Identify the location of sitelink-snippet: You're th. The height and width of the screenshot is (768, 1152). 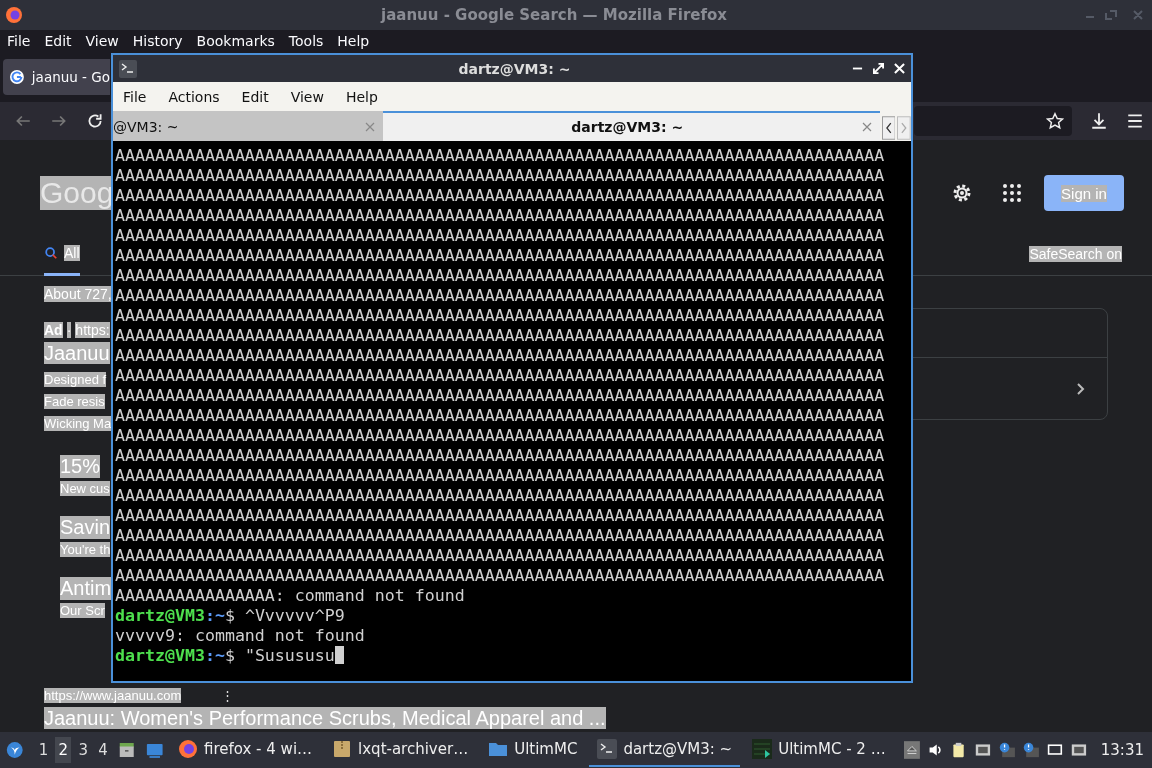
(85, 549).